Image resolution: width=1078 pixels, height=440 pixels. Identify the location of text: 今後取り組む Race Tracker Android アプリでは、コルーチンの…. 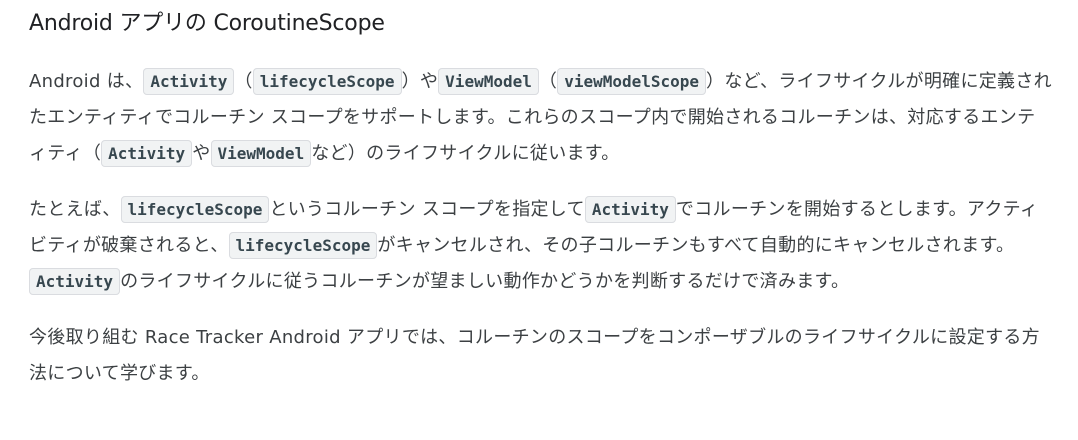
(534, 355).